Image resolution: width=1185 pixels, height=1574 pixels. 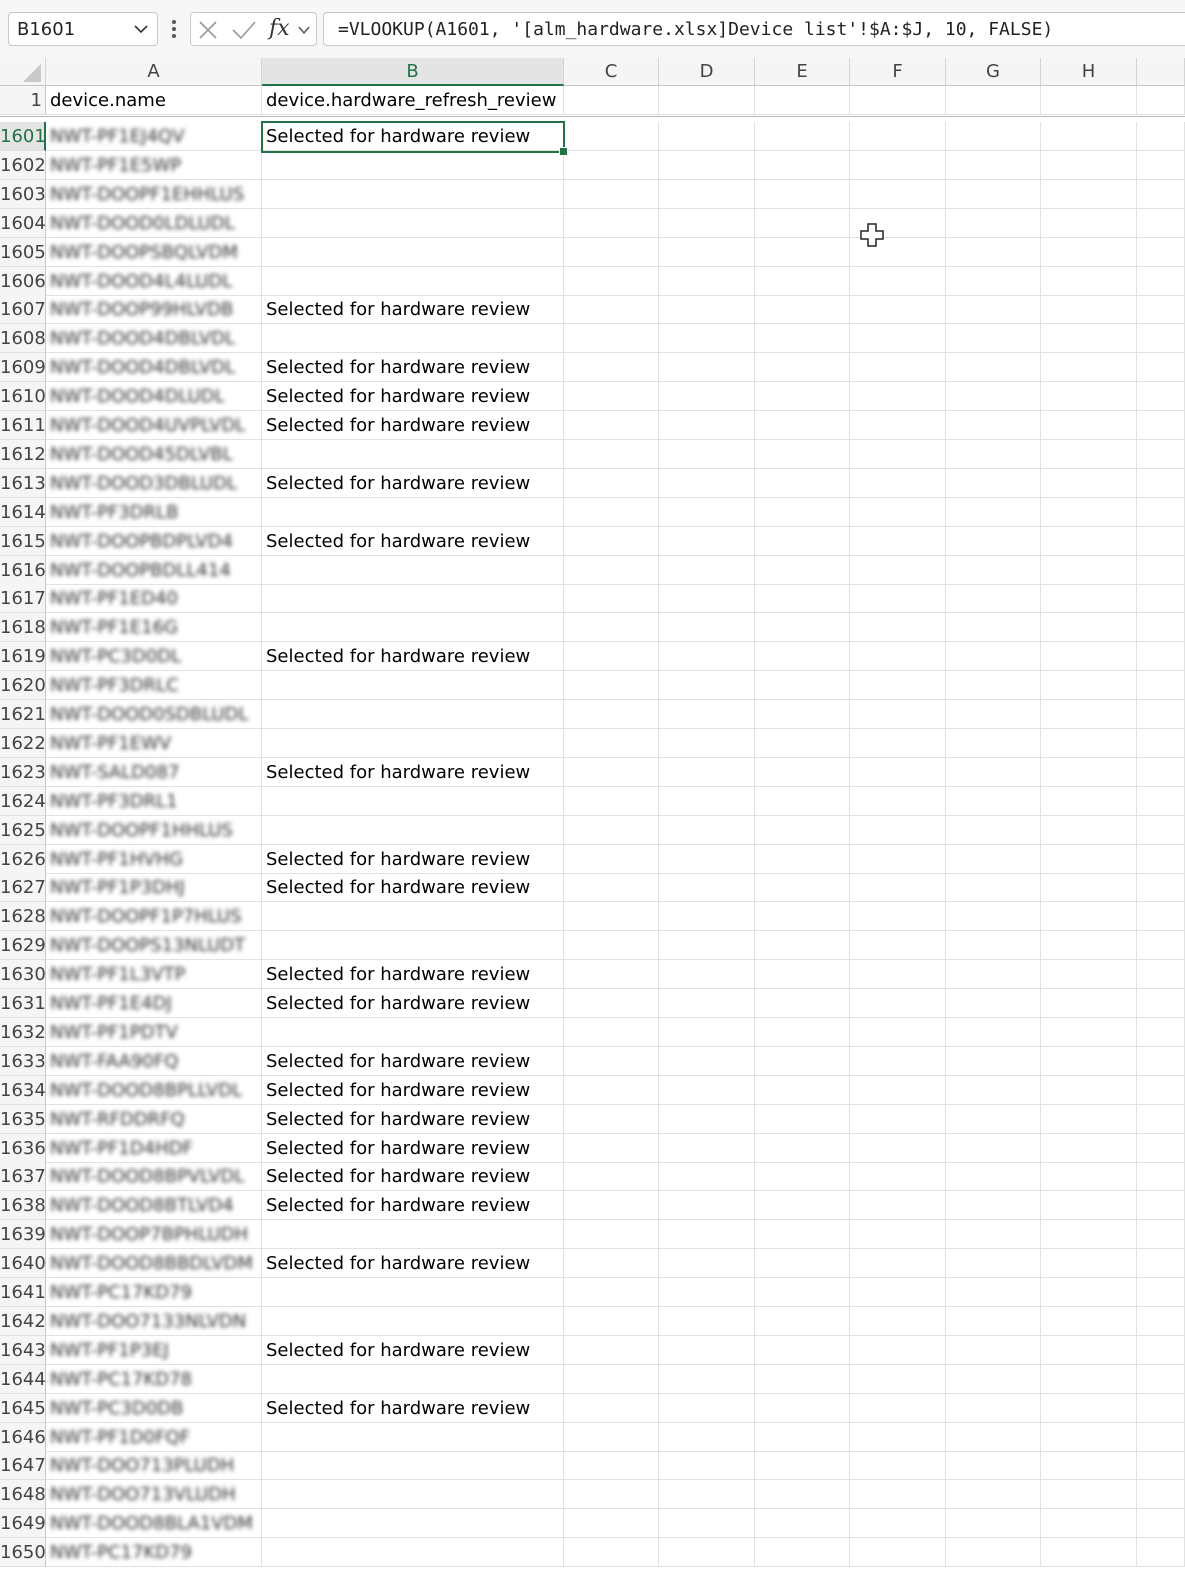 What do you see at coordinates (141, 29) in the screenshot?
I see `chevron-down-icon` at bounding box center [141, 29].